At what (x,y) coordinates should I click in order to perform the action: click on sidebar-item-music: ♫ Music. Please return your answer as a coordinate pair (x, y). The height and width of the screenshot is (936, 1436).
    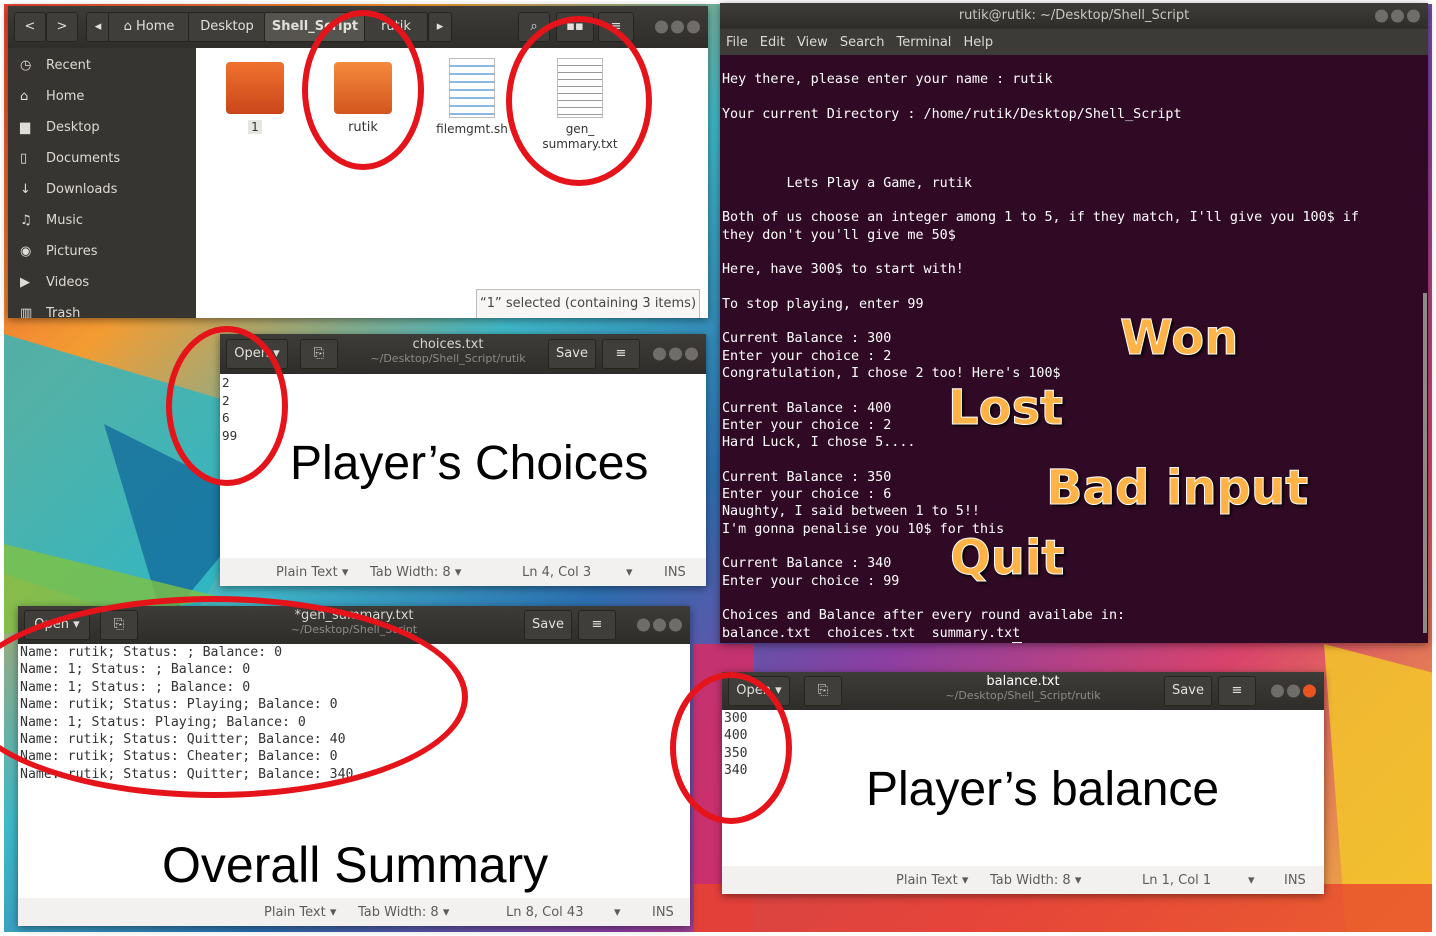
    Looking at the image, I should click on (51, 221).